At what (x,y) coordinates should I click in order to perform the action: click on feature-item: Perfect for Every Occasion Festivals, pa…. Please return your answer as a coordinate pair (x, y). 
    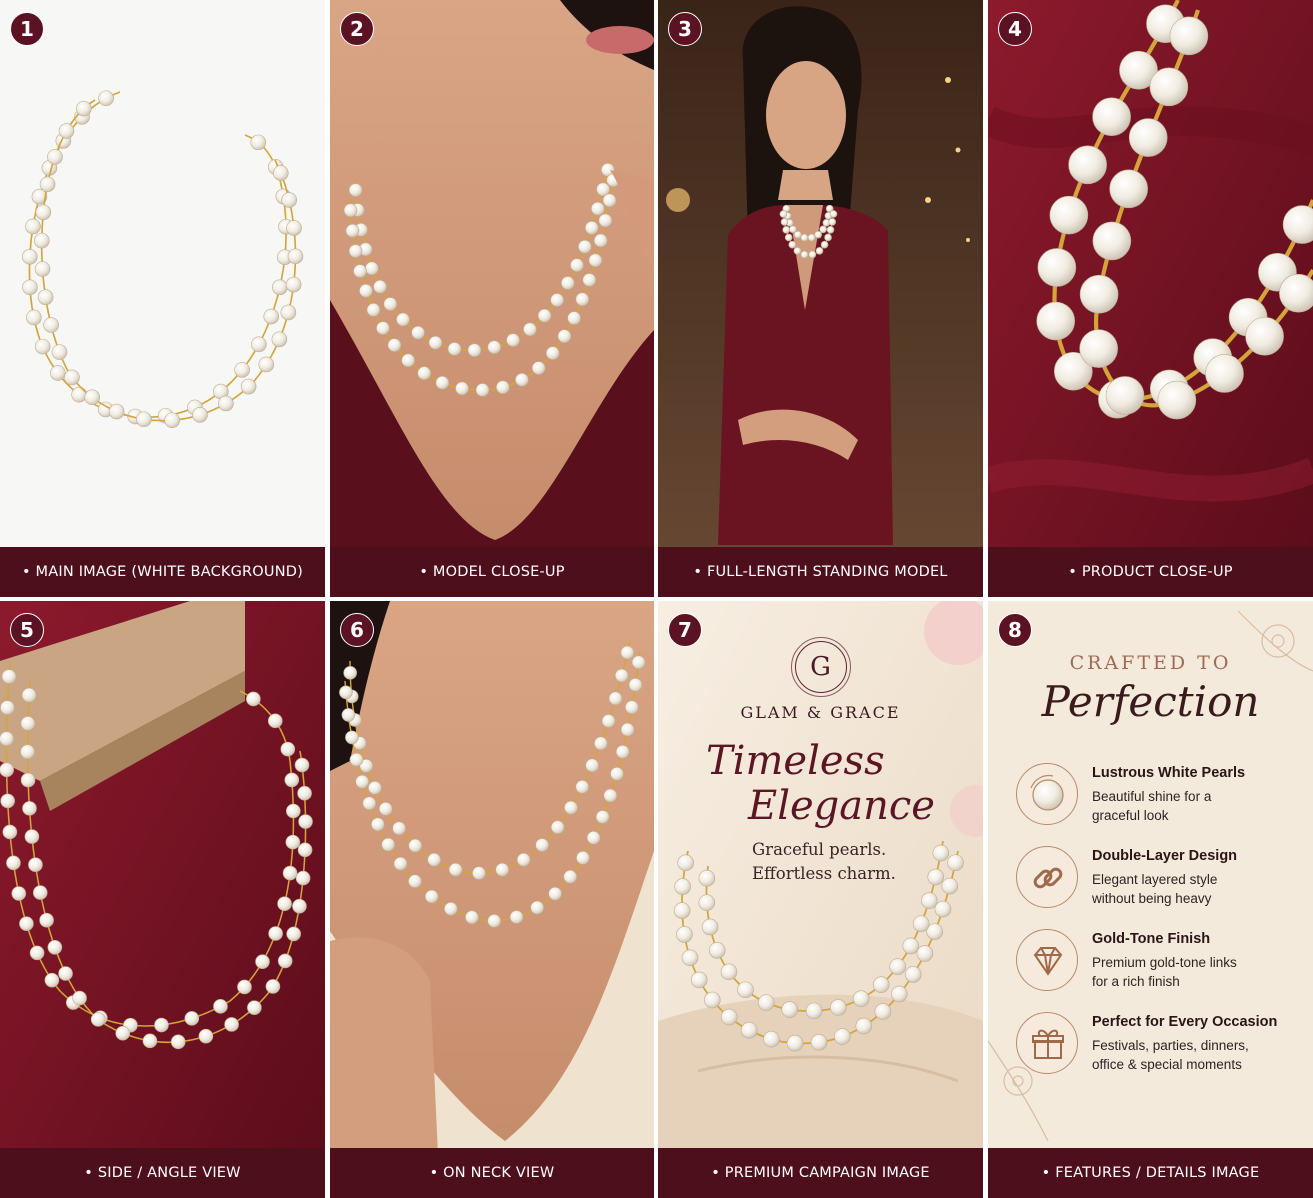
    Looking at the image, I should click on (1150, 1047).